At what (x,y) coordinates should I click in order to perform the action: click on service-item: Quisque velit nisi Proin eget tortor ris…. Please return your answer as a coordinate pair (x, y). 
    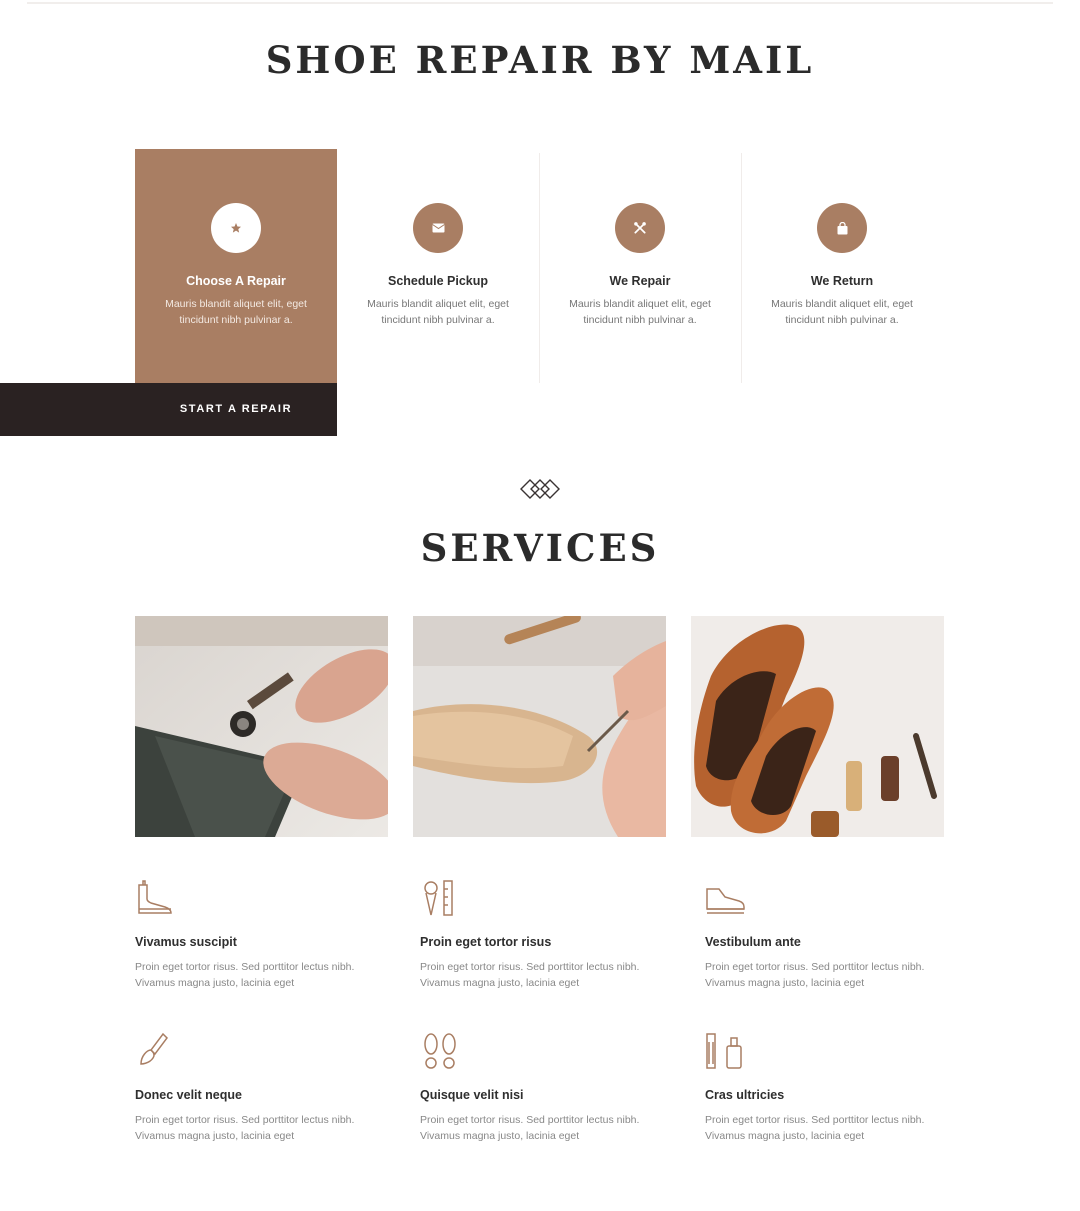
    Looking at the image, I should click on (545, 1092).